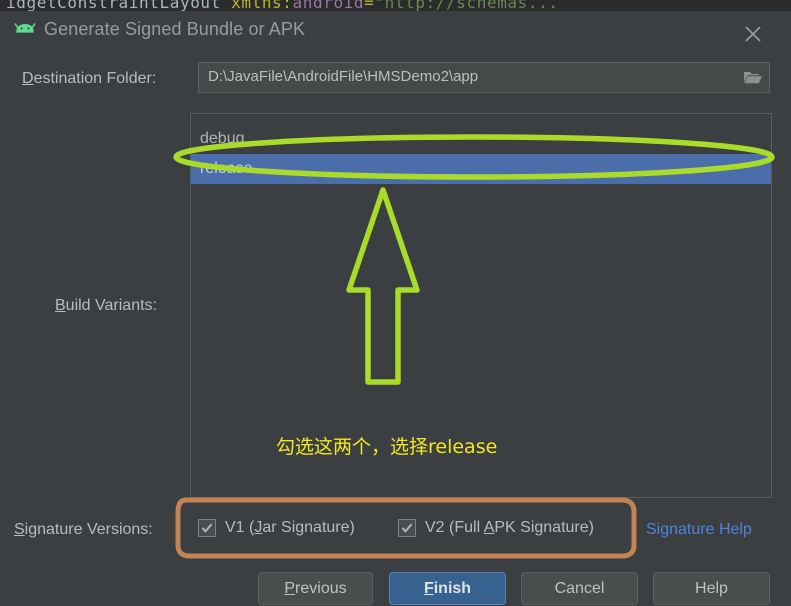 The image size is (791, 606). What do you see at coordinates (489, 527) in the screenshot?
I see `checkbox-v2-label-mnemonic: A` at bounding box center [489, 527].